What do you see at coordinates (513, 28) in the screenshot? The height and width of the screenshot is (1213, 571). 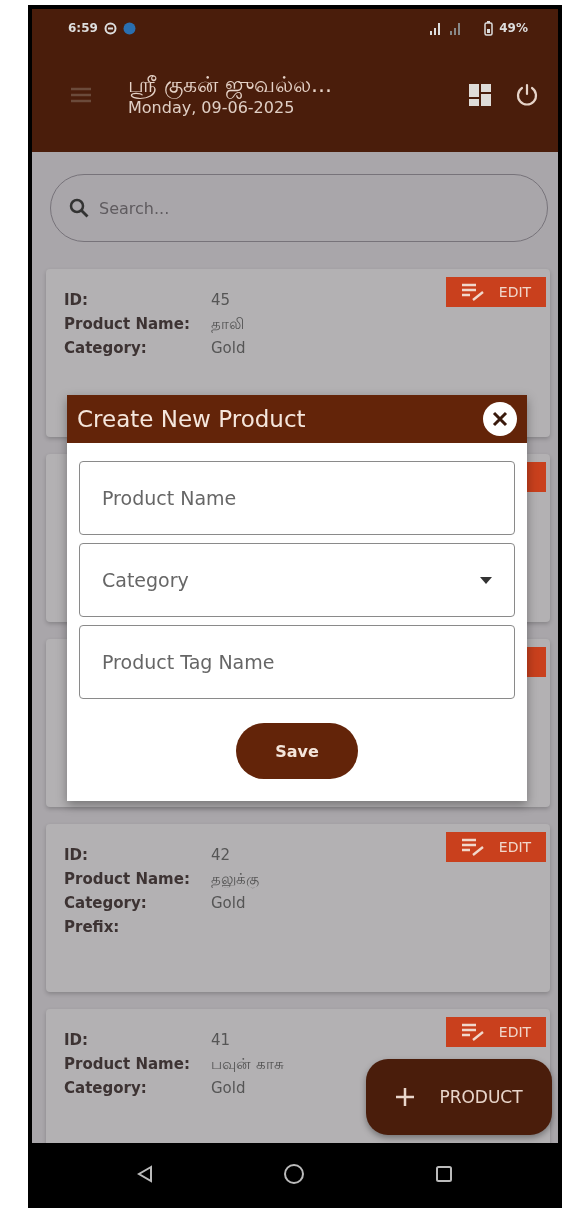 I see `battery-level: 49%` at bounding box center [513, 28].